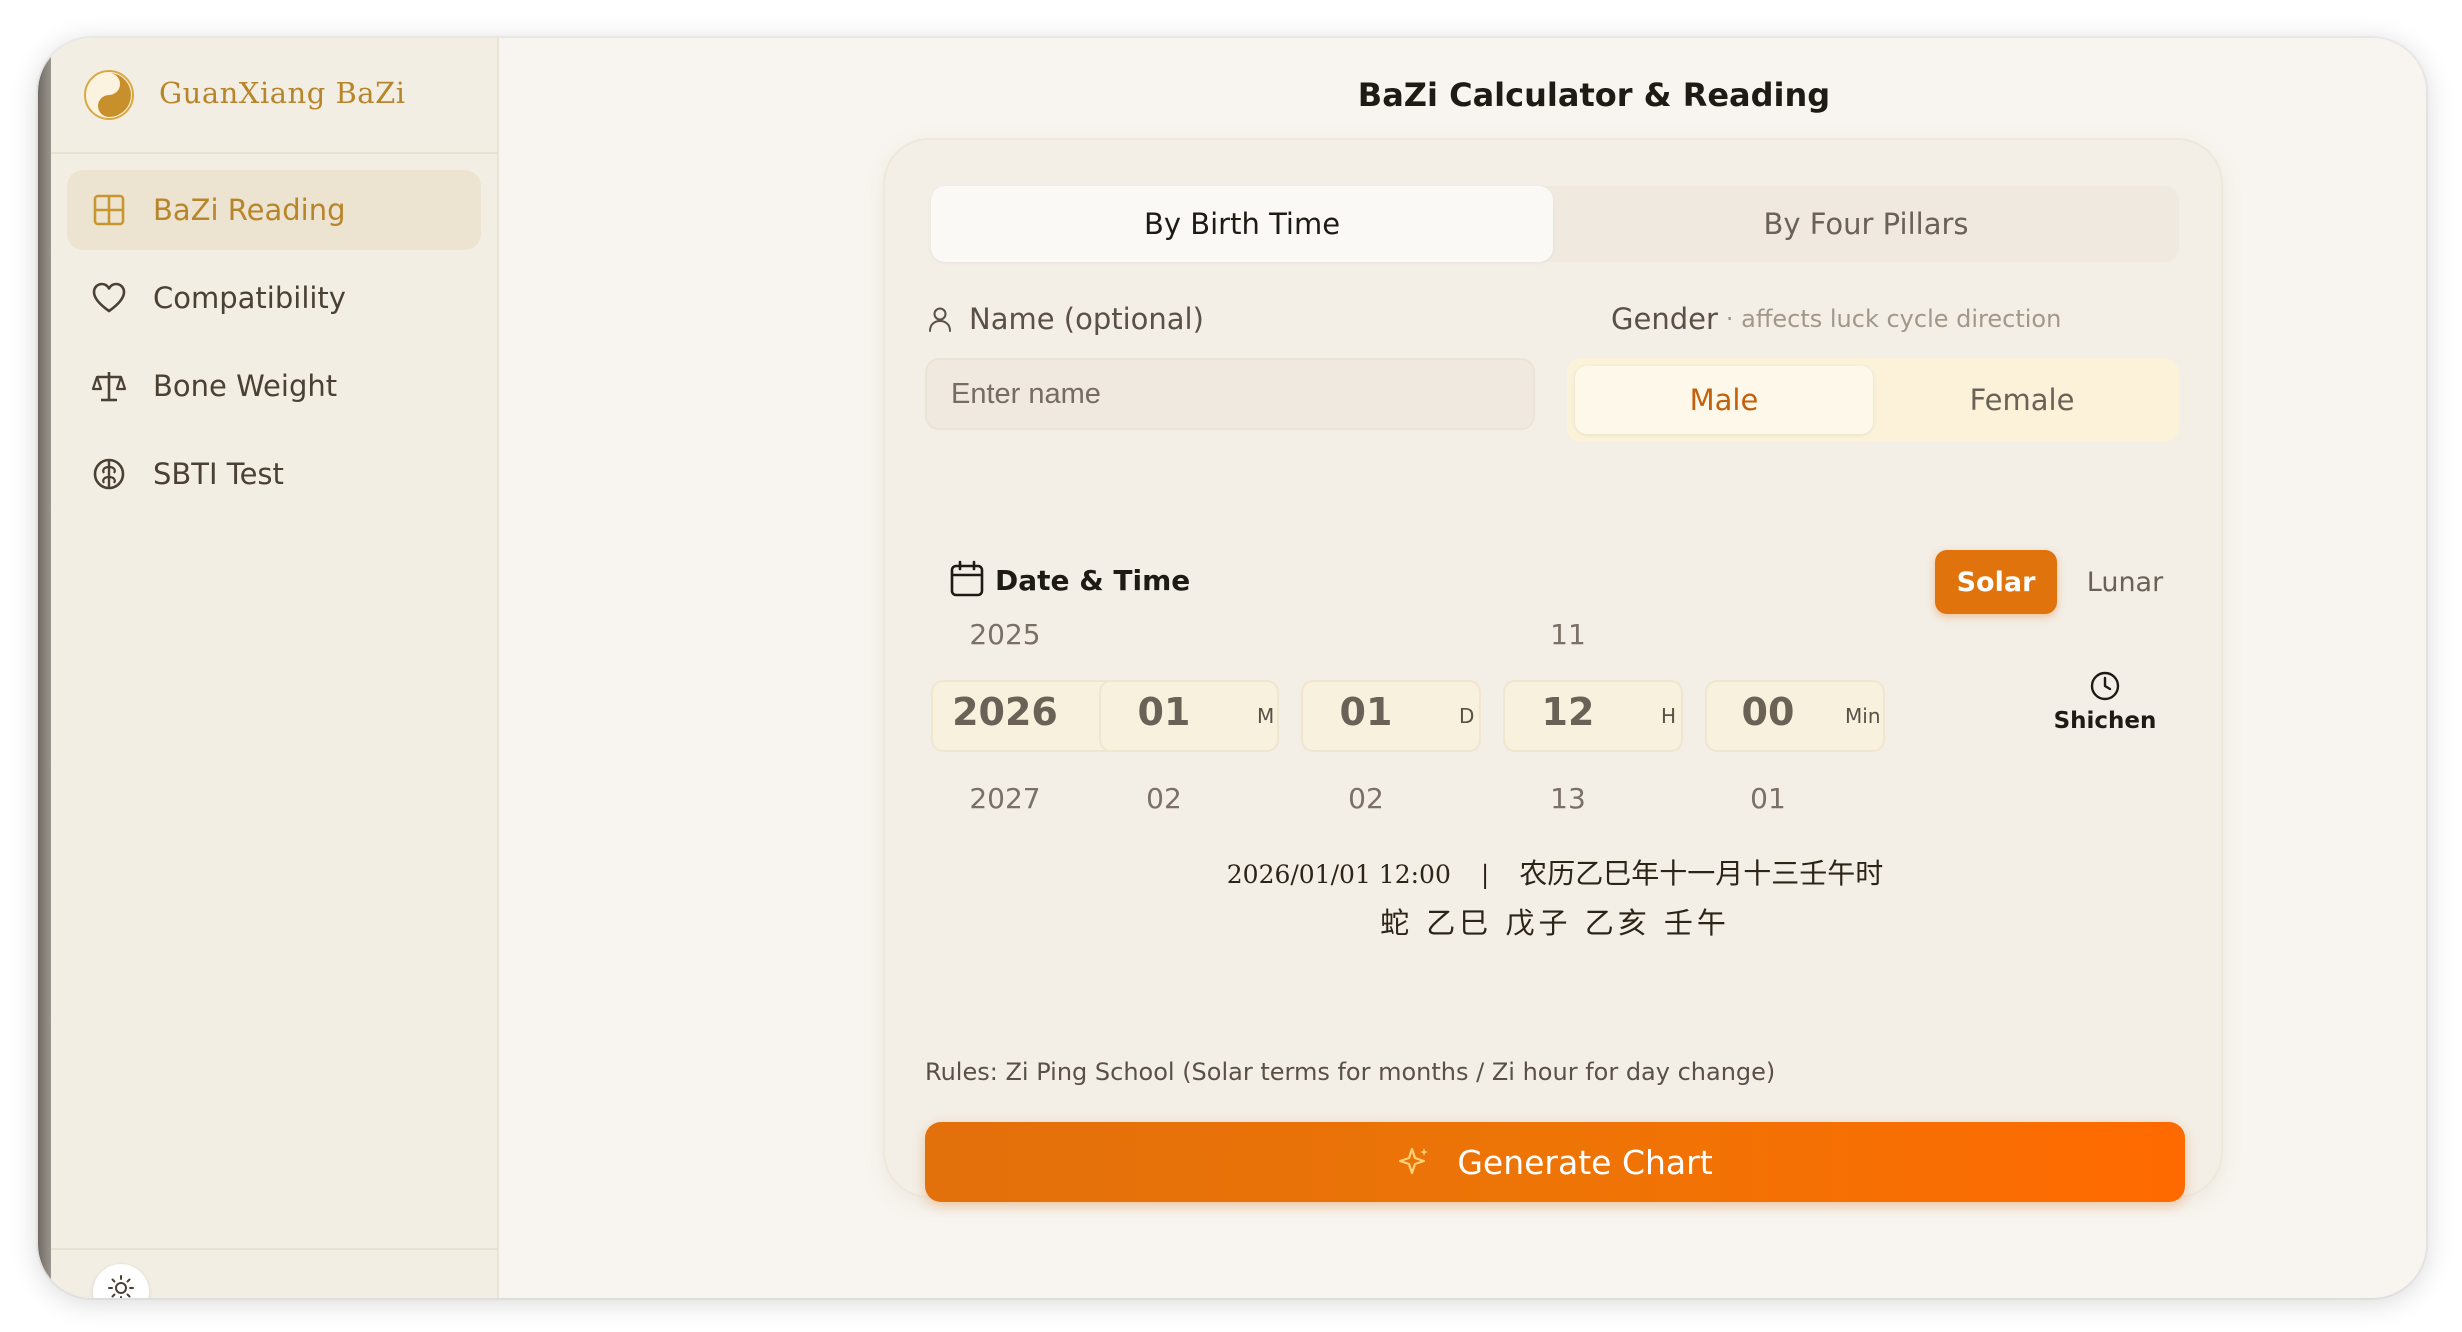  I want to click on day-next: 02, so click(1366, 798).